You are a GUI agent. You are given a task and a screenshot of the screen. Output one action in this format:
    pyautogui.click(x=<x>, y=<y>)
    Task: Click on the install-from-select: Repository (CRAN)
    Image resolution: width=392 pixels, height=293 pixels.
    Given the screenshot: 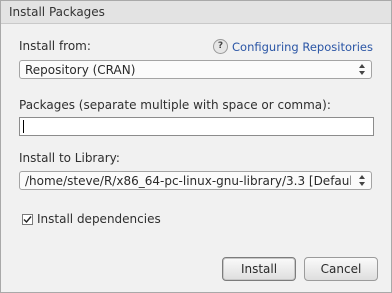 What is the action you would take?
    pyautogui.click(x=195, y=69)
    